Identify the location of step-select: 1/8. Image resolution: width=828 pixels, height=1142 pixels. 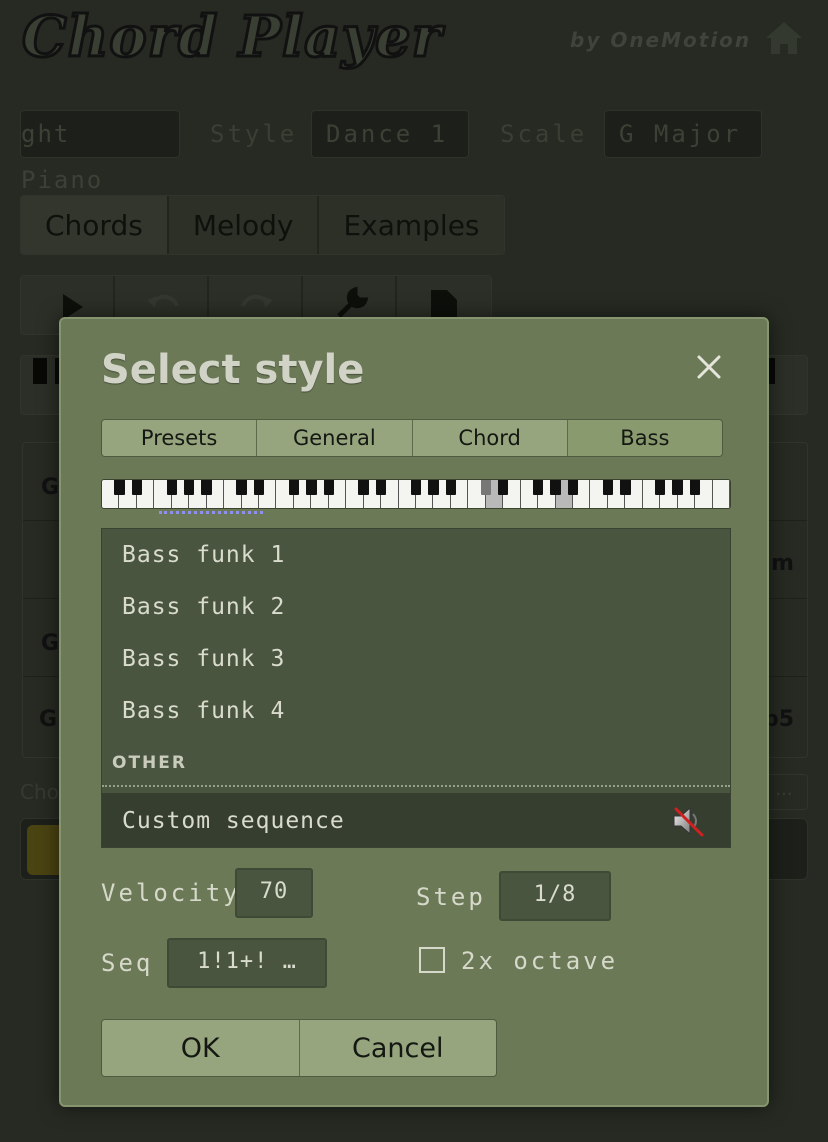
(555, 896).